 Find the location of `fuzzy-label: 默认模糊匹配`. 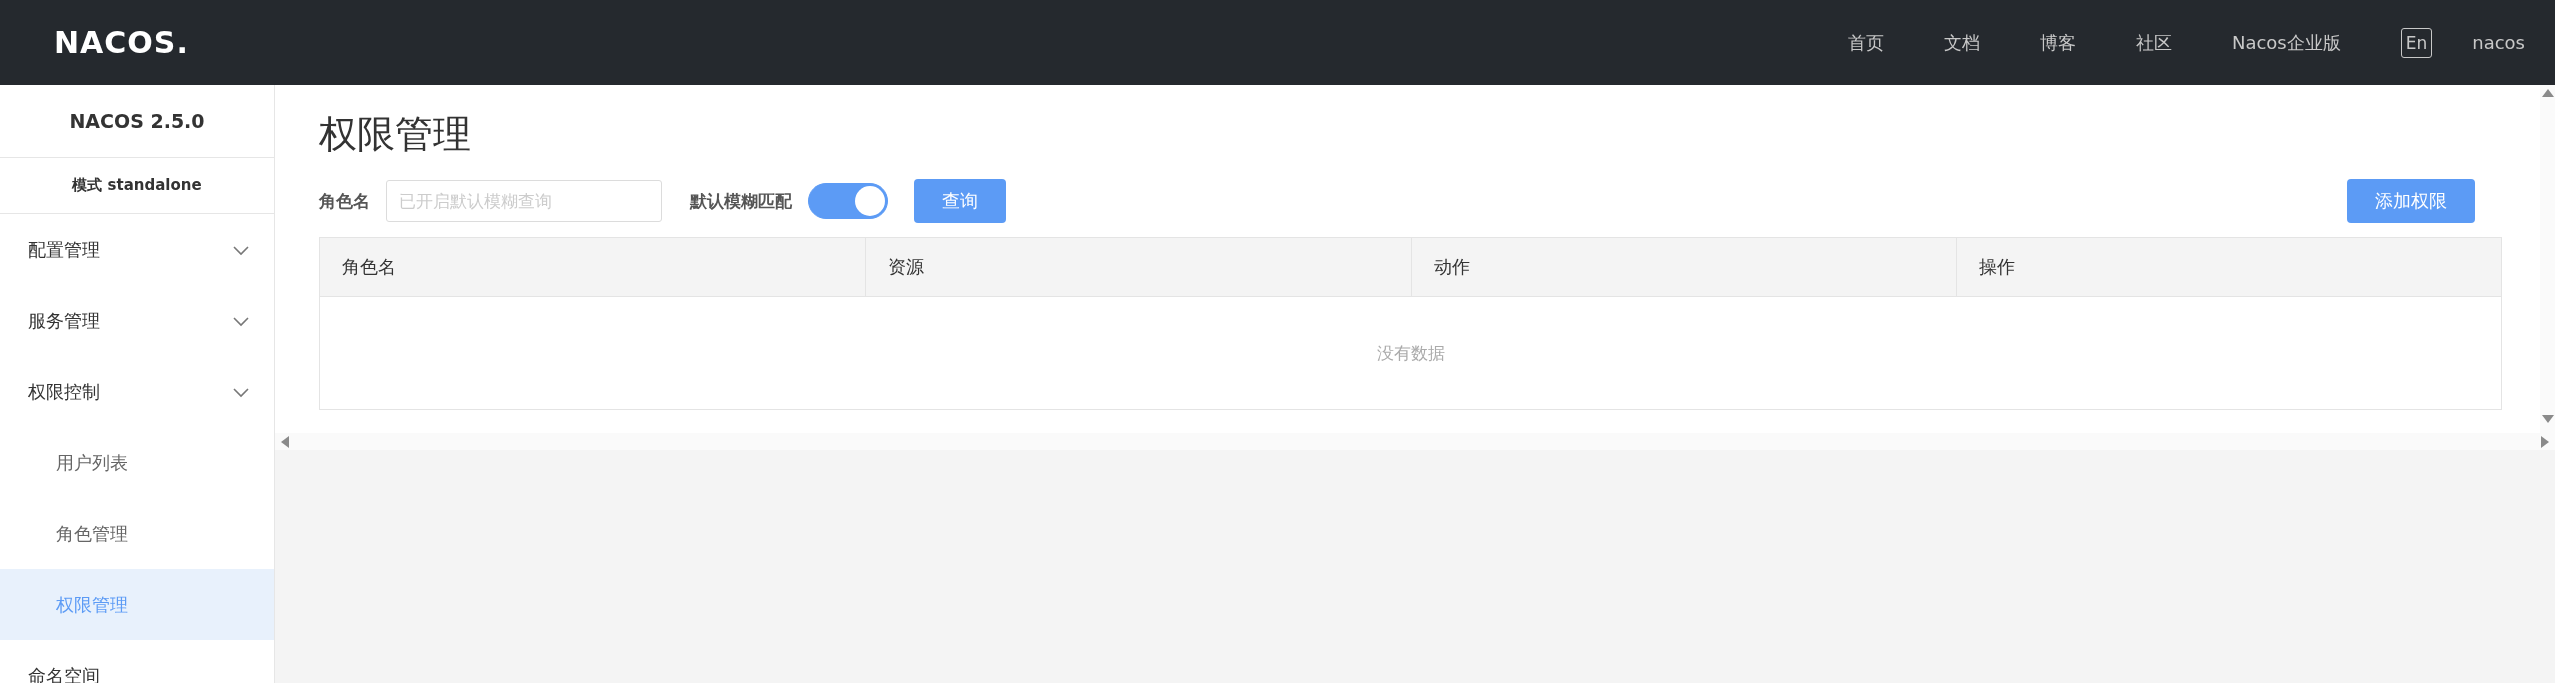

fuzzy-label: 默认模糊匹配 is located at coordinates (741, 201).